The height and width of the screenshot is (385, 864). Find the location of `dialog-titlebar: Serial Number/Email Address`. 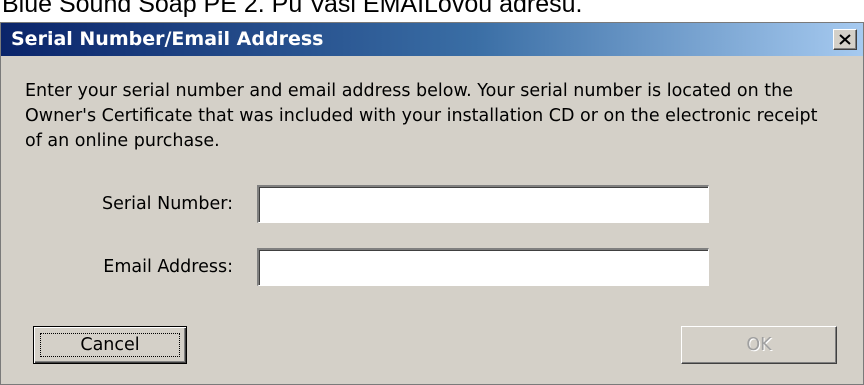

dialog-titlebar: Serial Number/Email Address is located at coordinates (432, 39).